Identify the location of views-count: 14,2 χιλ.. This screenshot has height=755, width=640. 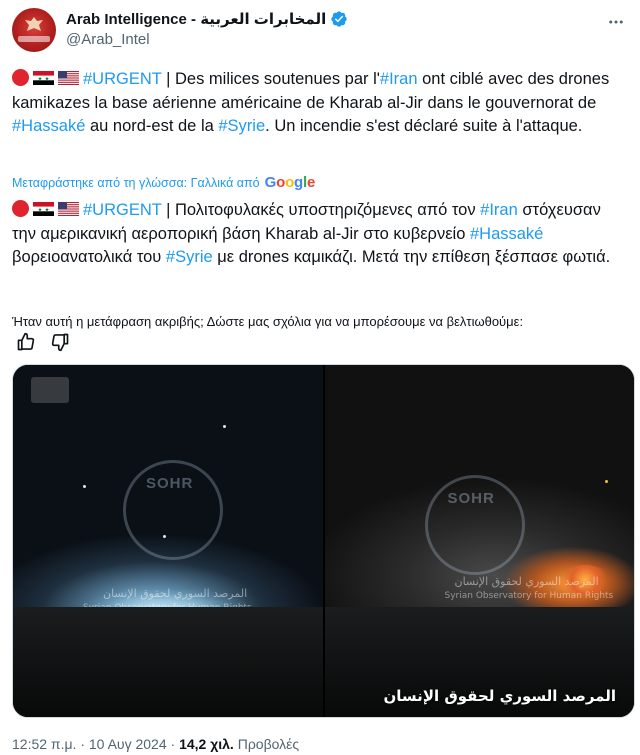
(206, 744).